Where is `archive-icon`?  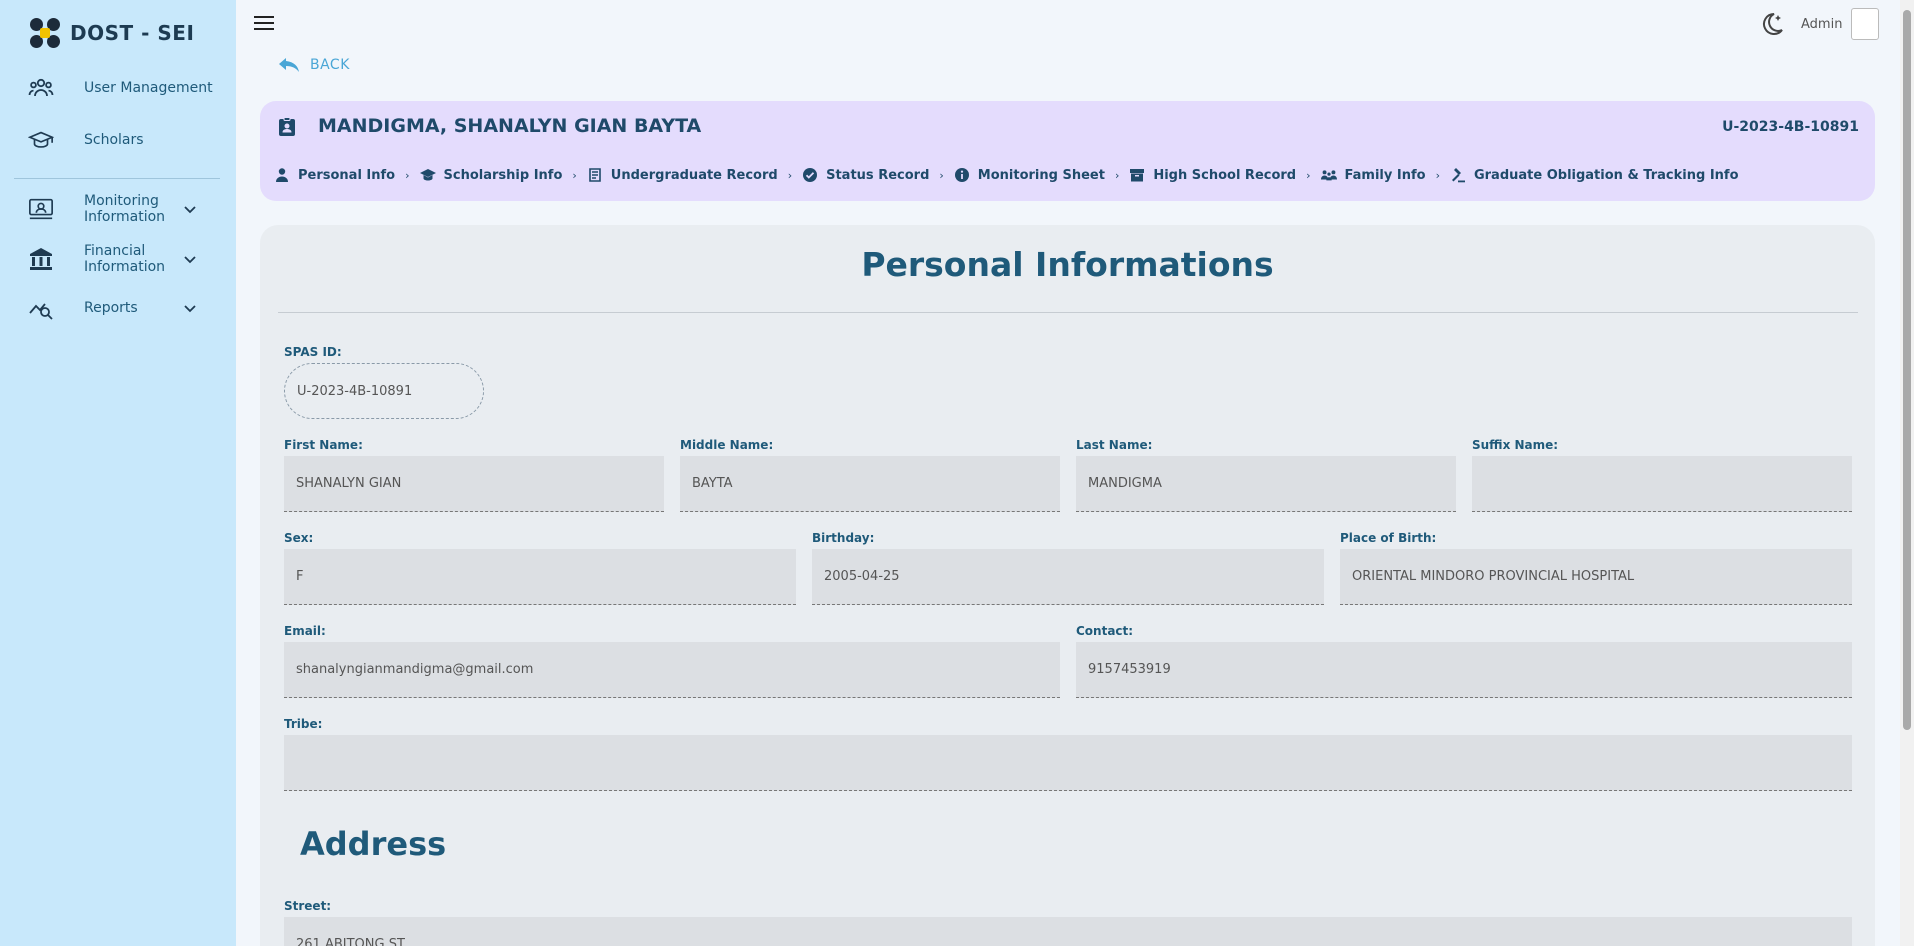 archive-icon is located at coordinates (1137, 175).